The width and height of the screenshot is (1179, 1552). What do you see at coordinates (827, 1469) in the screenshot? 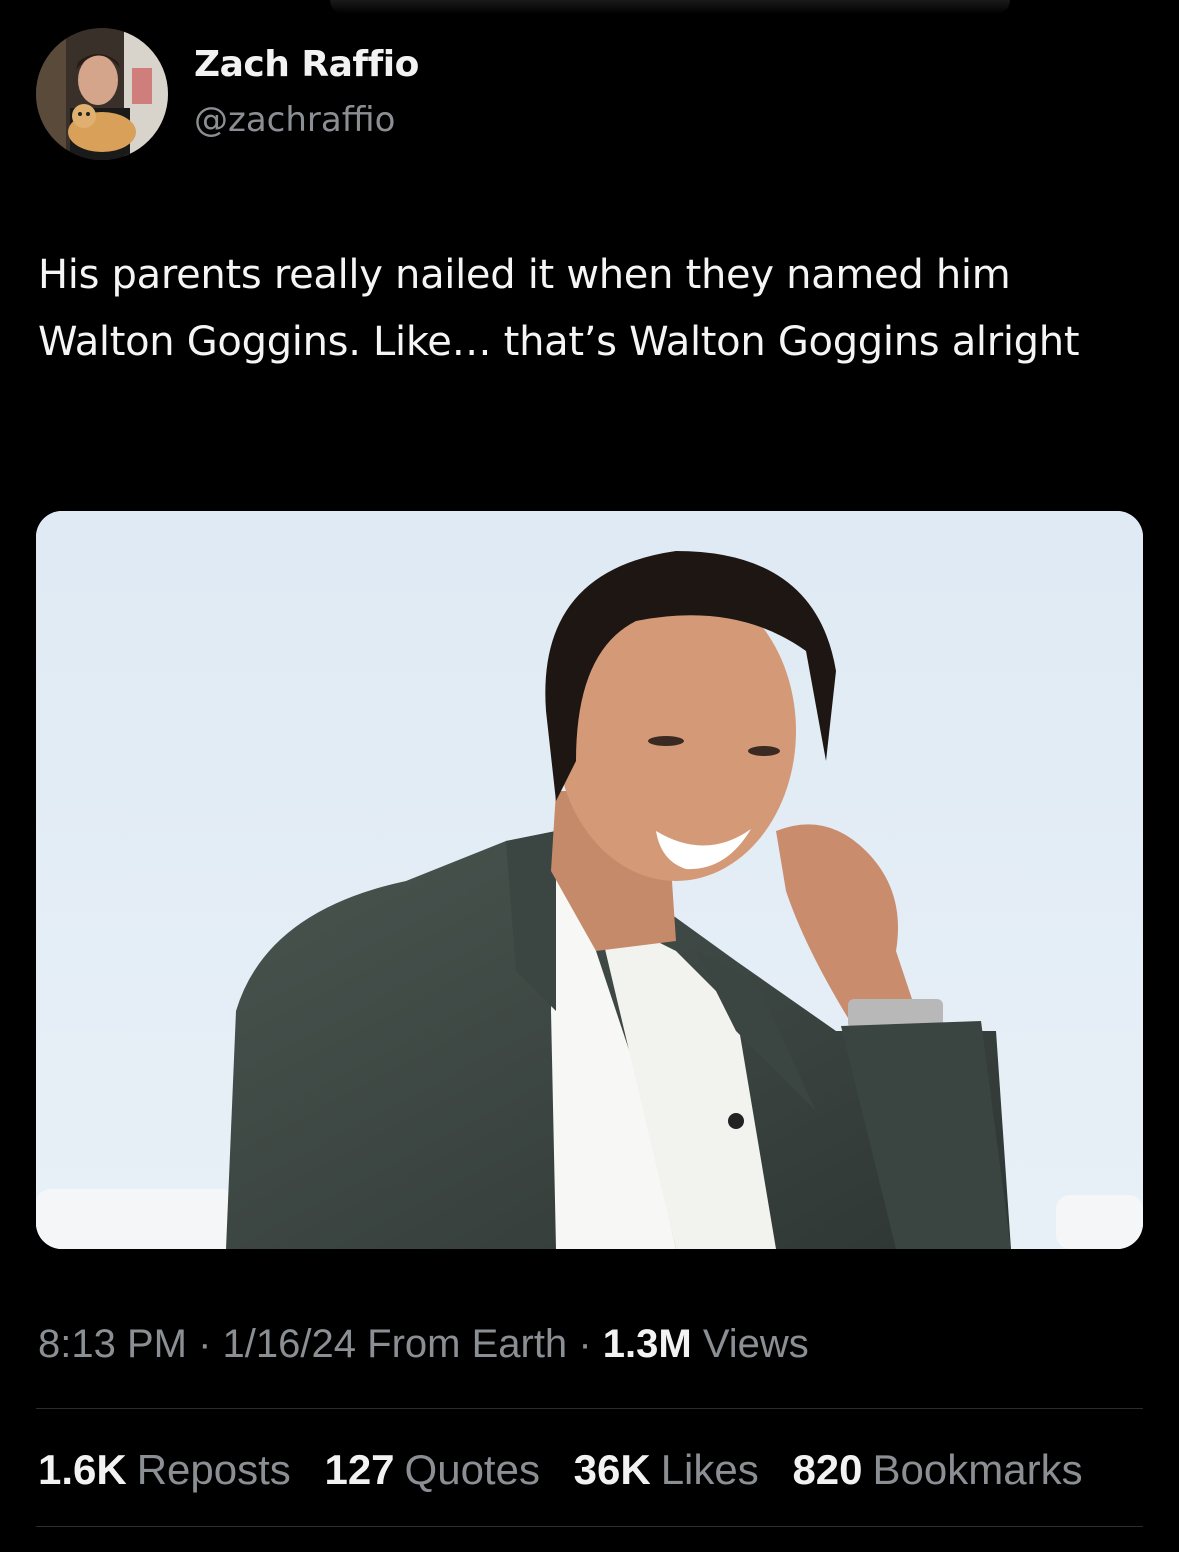
I see `stat-count: 820` at bounding box center [827, 1469].